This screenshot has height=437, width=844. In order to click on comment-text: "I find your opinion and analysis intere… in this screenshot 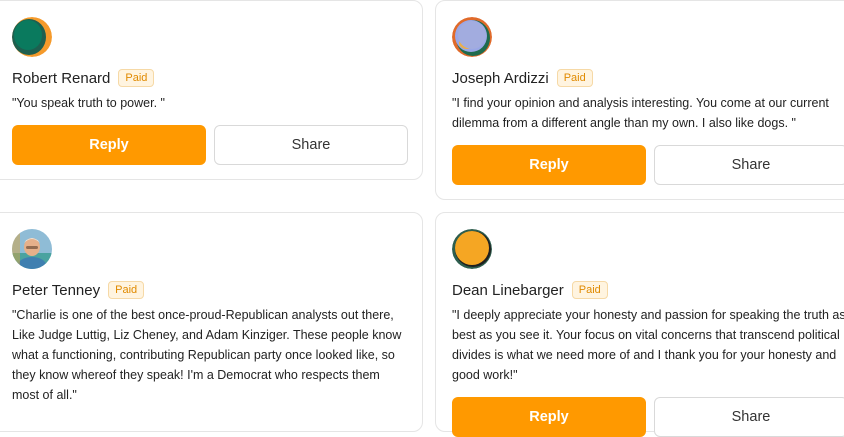, I will do `click(640, 113)`.